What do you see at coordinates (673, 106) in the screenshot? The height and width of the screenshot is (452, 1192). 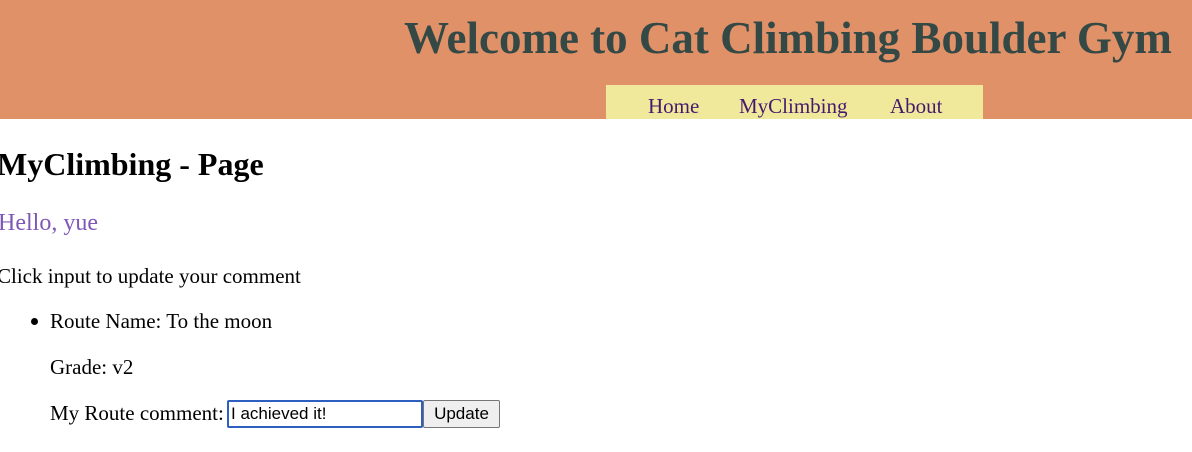 I see `nav-link-home: Home` at bounding box center [673, 106].